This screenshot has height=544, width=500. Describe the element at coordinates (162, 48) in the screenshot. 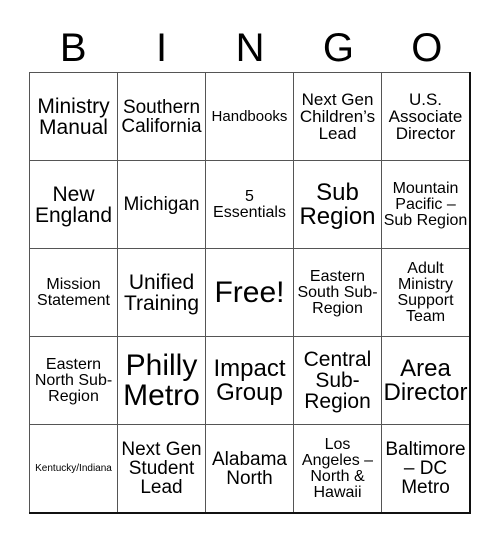

I see `header-letter-i: I` at that location.